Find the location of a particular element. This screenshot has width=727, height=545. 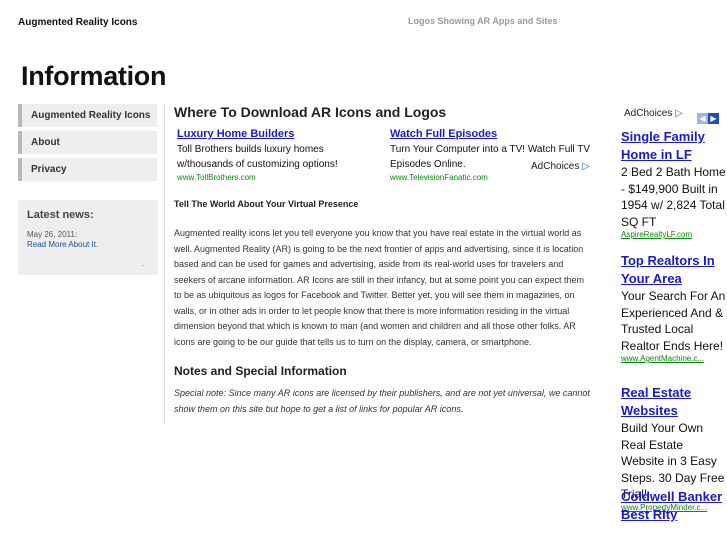

adchoices-header: AdChoices ▷ is located at coordinates (653, 113).